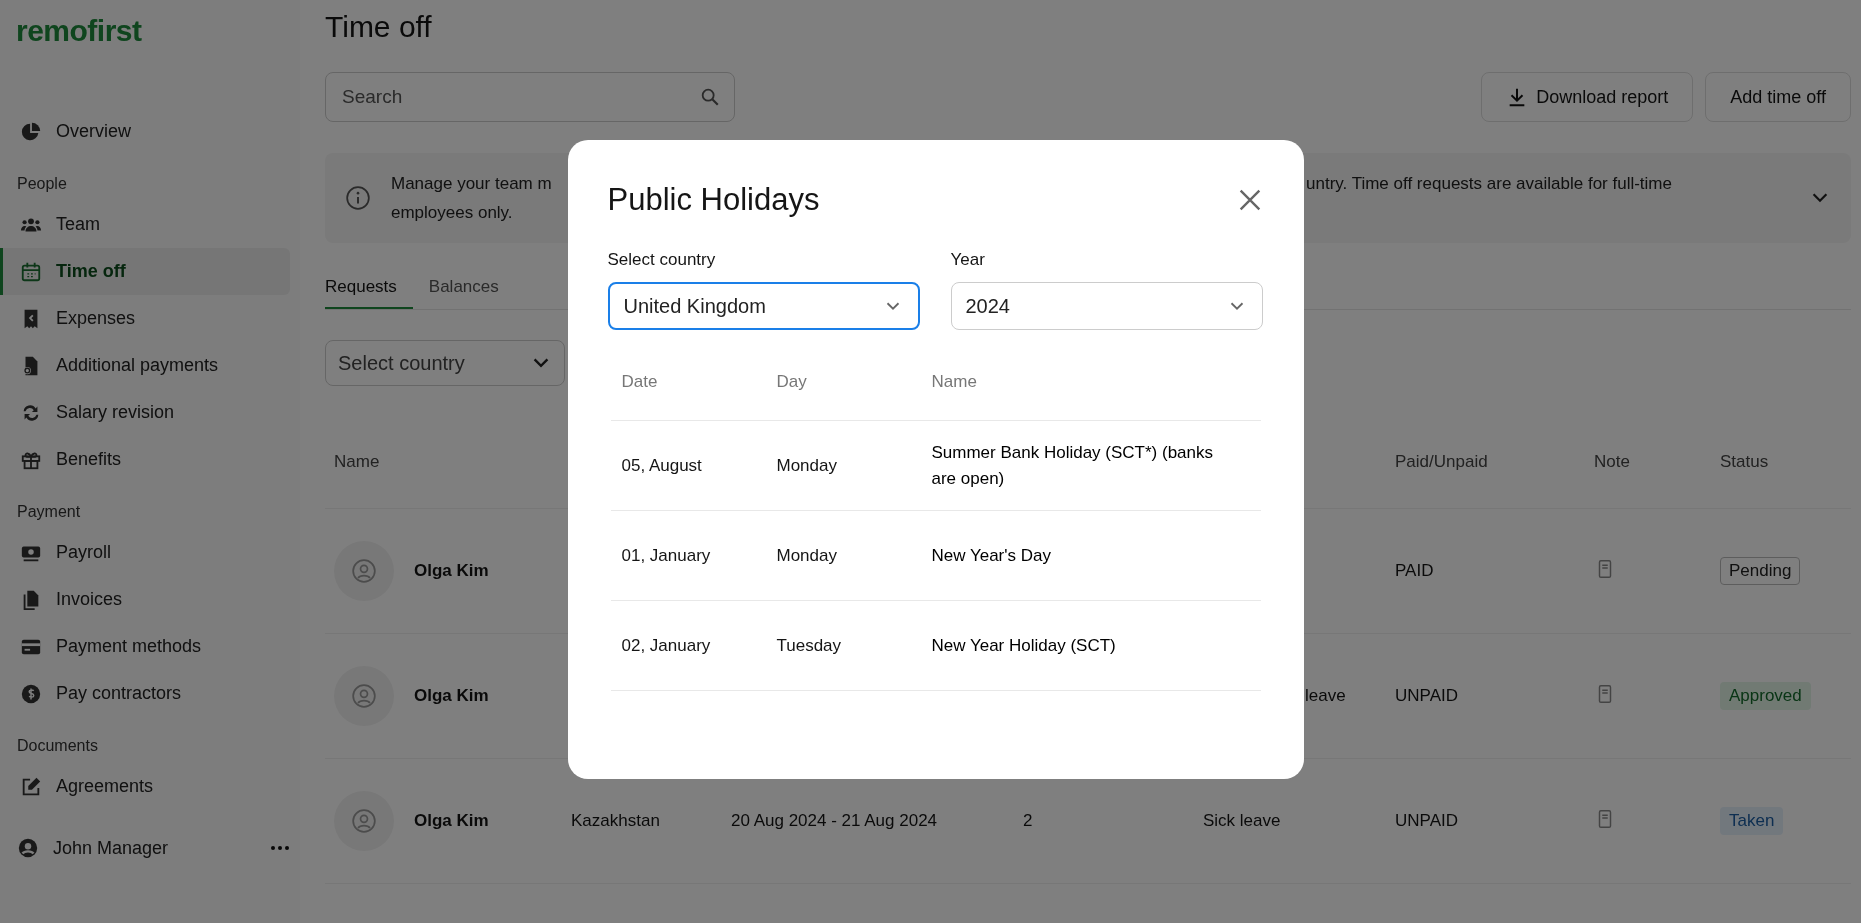 Image resolution: width=1861 pixels, height=923 pixels. I want to click on nav-item: Benefits, so click(145, 459).